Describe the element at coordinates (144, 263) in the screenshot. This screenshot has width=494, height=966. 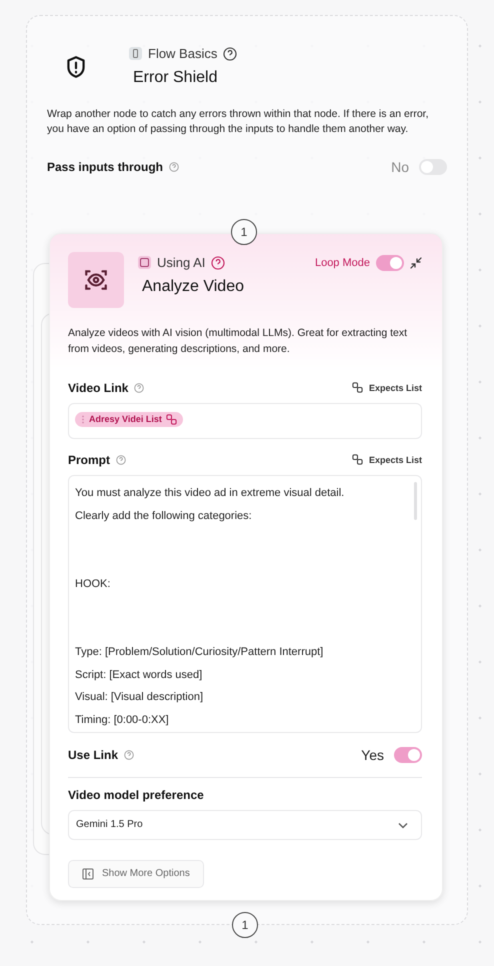
I see `ai-icon` at that location.